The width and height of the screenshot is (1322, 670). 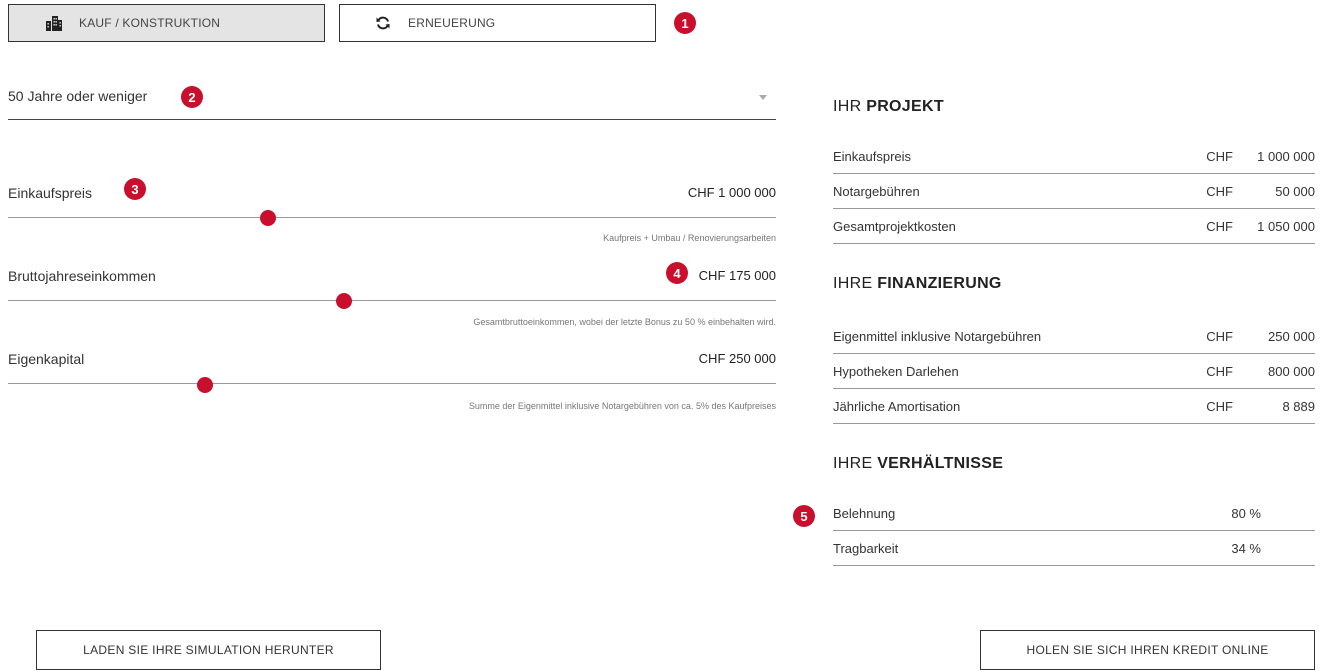 I want to click on row-label: Jährliche Amortisation, so click(x=897, y=406).